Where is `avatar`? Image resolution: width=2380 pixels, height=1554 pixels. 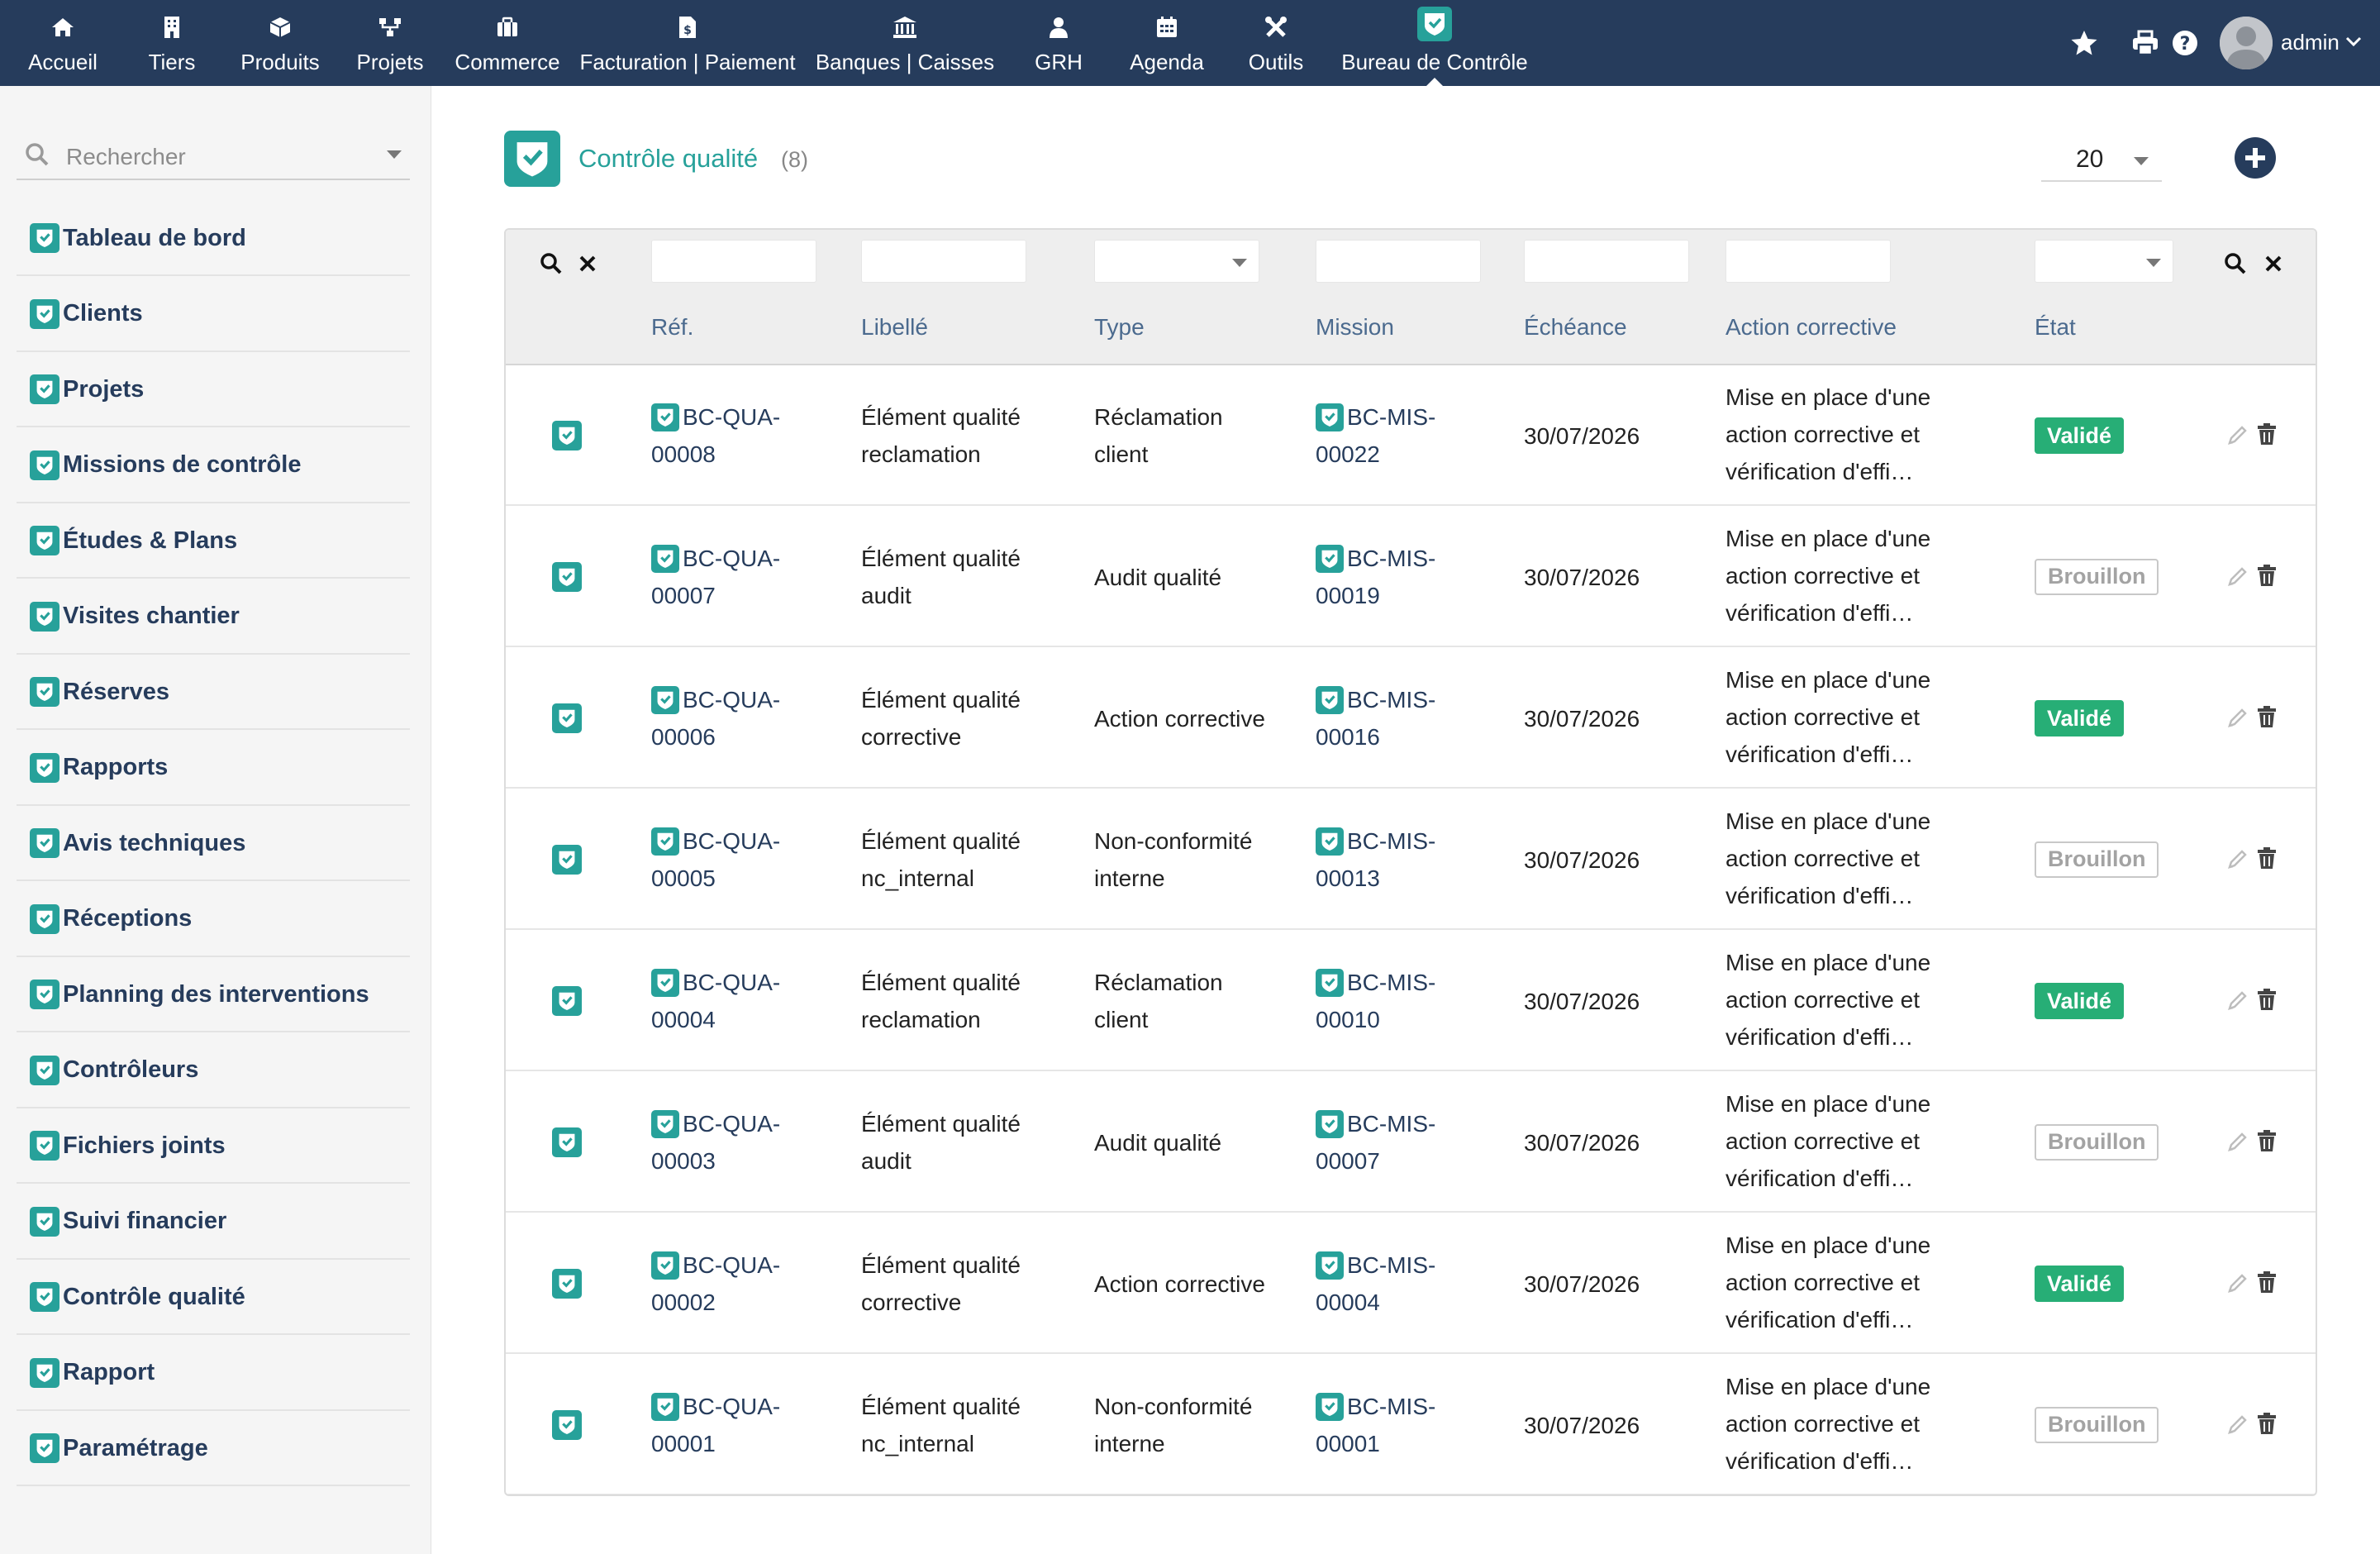 avatar is located at coordinates (2246, 43).